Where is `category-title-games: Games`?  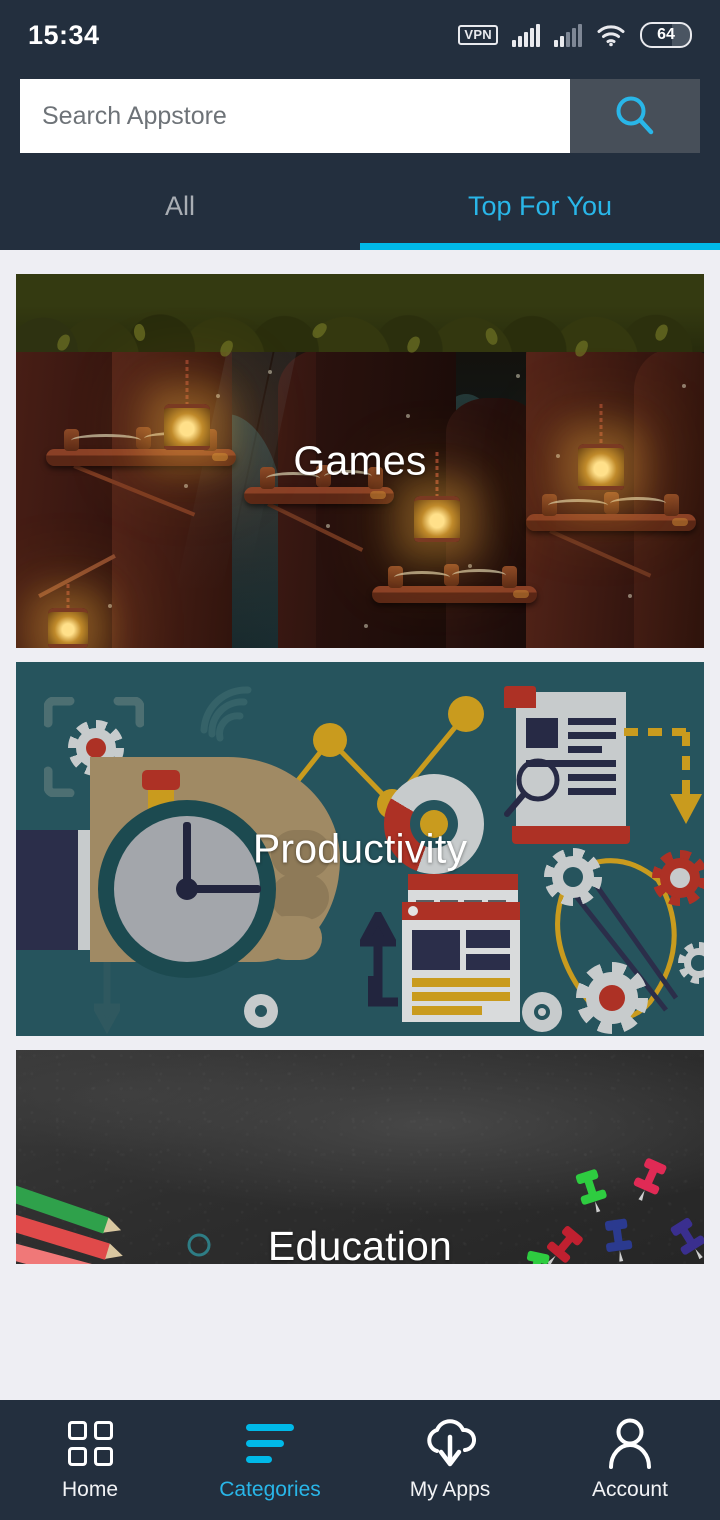
category-title-games: Games is located at coordinates (360, 460).